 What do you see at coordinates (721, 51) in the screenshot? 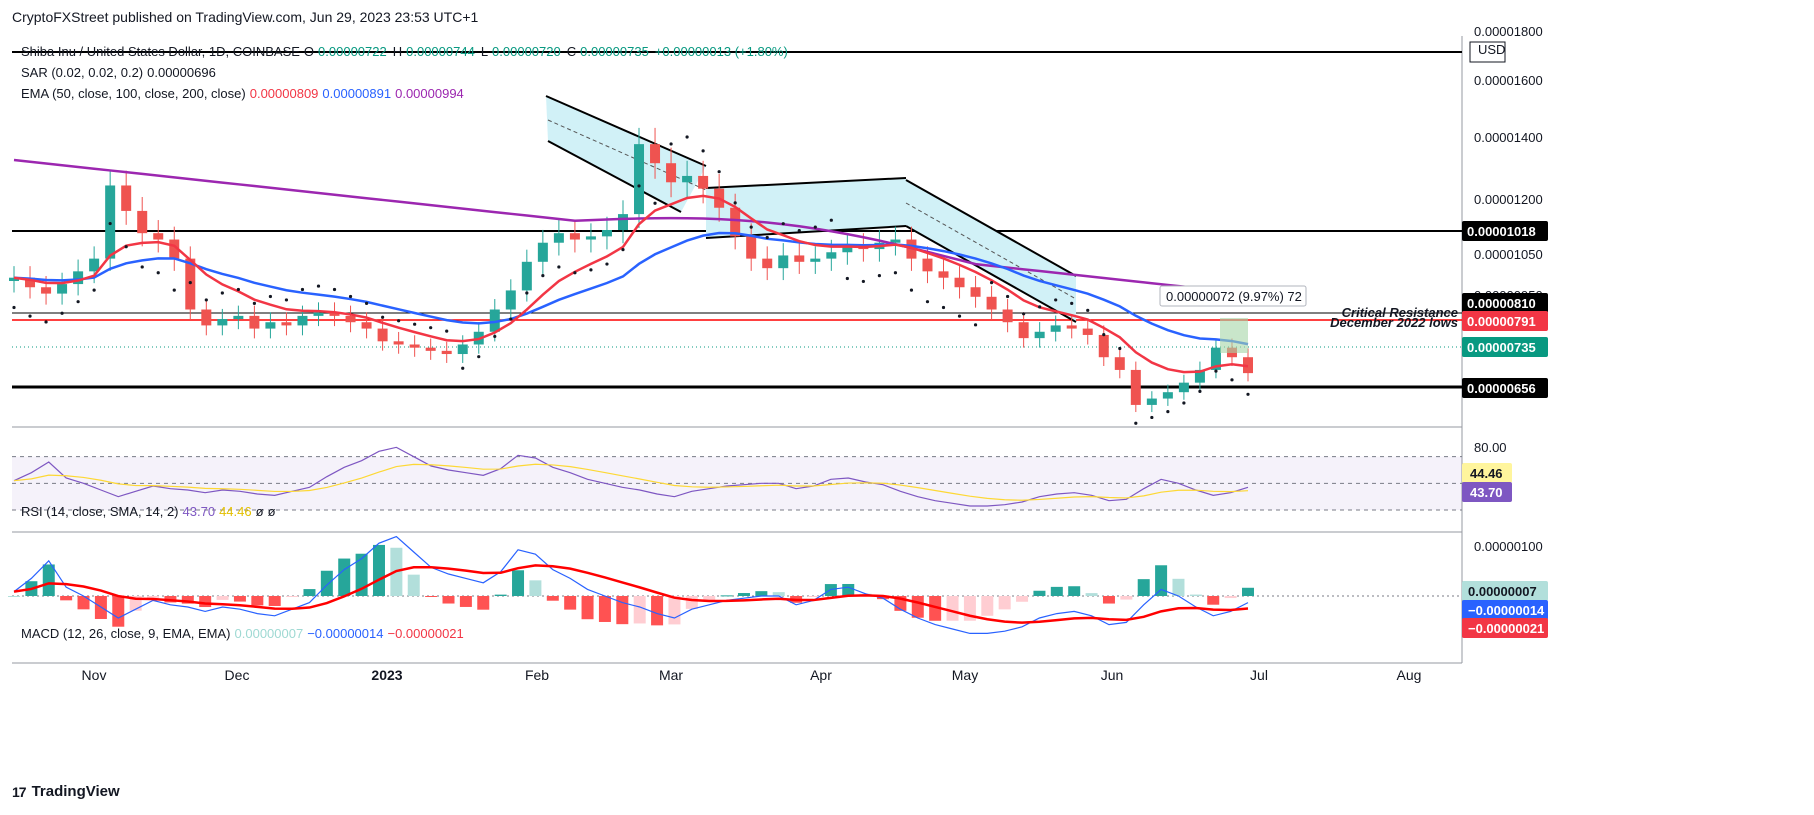
I see `legend-change: +0.00000013 (+1.80%)` at bounding box center [721, 51].